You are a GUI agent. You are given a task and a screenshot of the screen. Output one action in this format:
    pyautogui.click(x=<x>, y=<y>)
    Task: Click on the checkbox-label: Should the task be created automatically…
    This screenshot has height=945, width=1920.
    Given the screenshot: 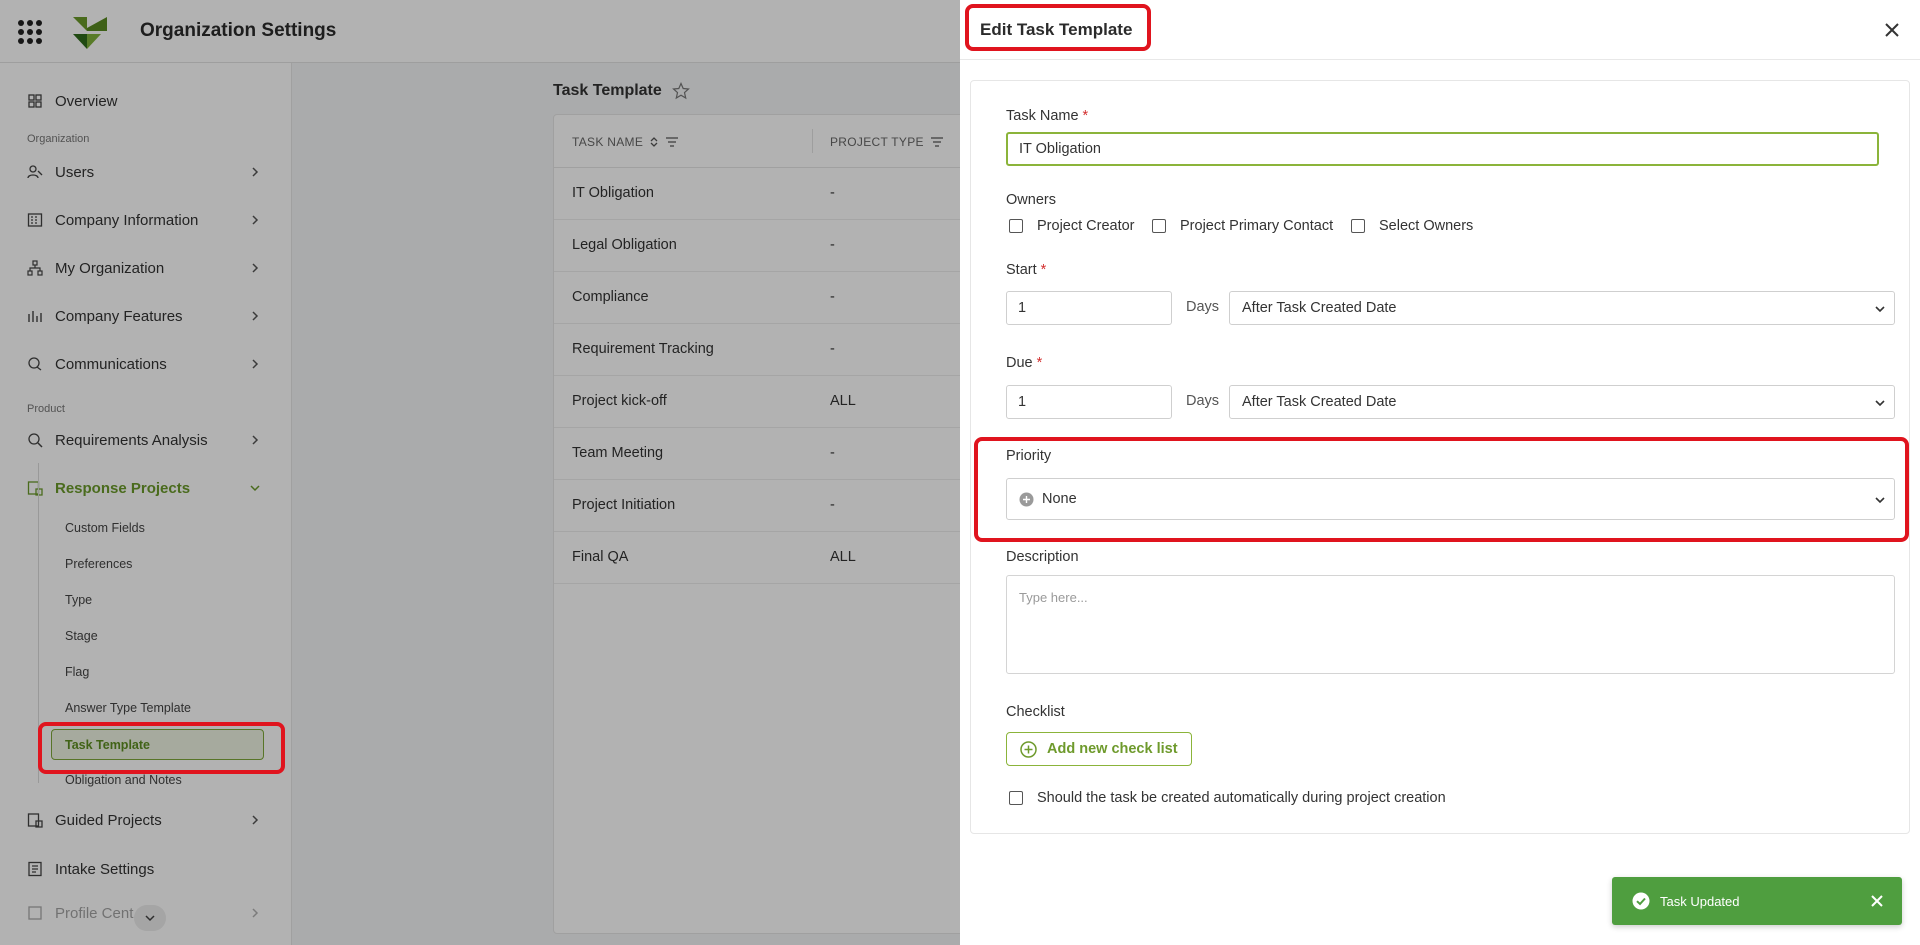 What is the action you would take?
    pyautogui.click(x=1241, y=798)
    